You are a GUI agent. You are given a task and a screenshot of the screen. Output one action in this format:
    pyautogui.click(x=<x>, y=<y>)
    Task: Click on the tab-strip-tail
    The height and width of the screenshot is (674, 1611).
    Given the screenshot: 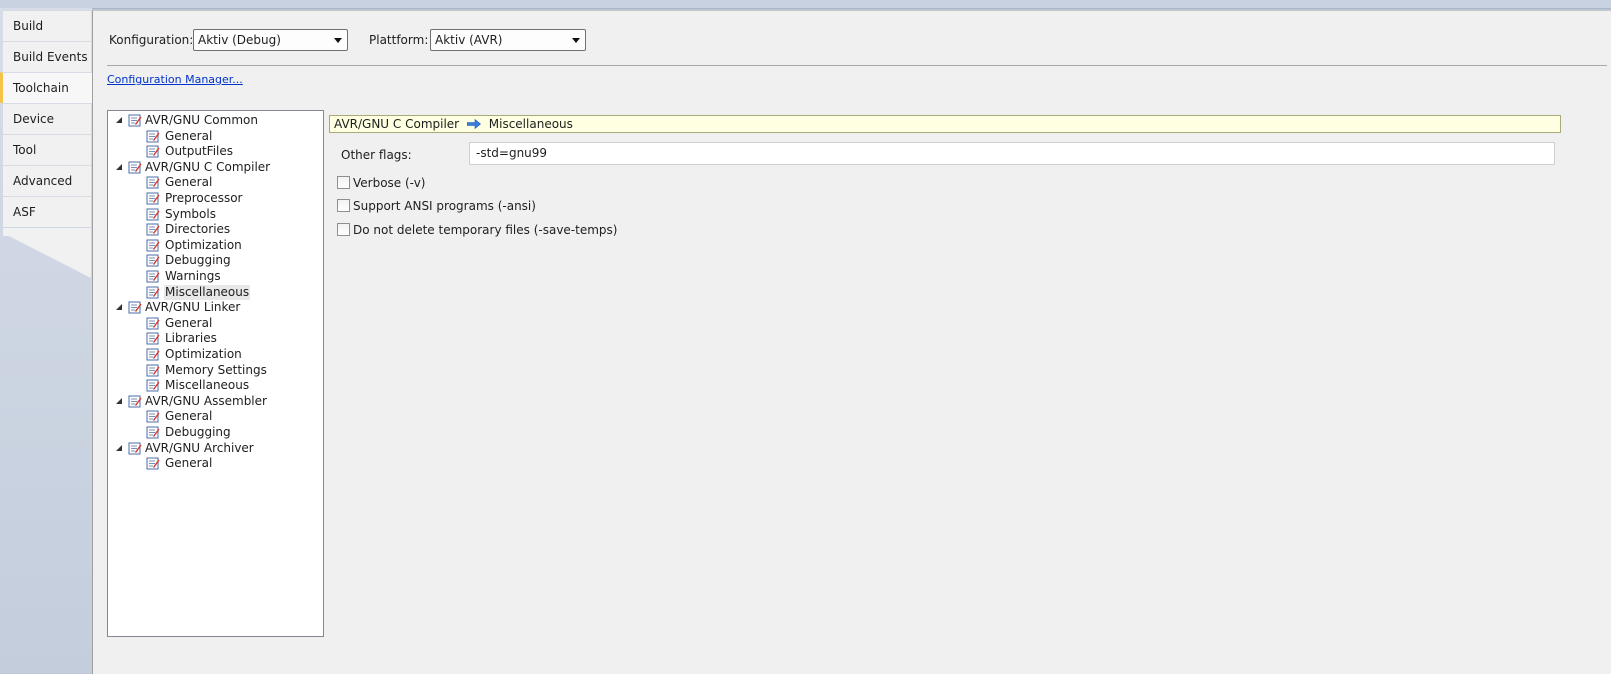 What is the action you would take?
    pyautogui.click(x=47, y=255)
    